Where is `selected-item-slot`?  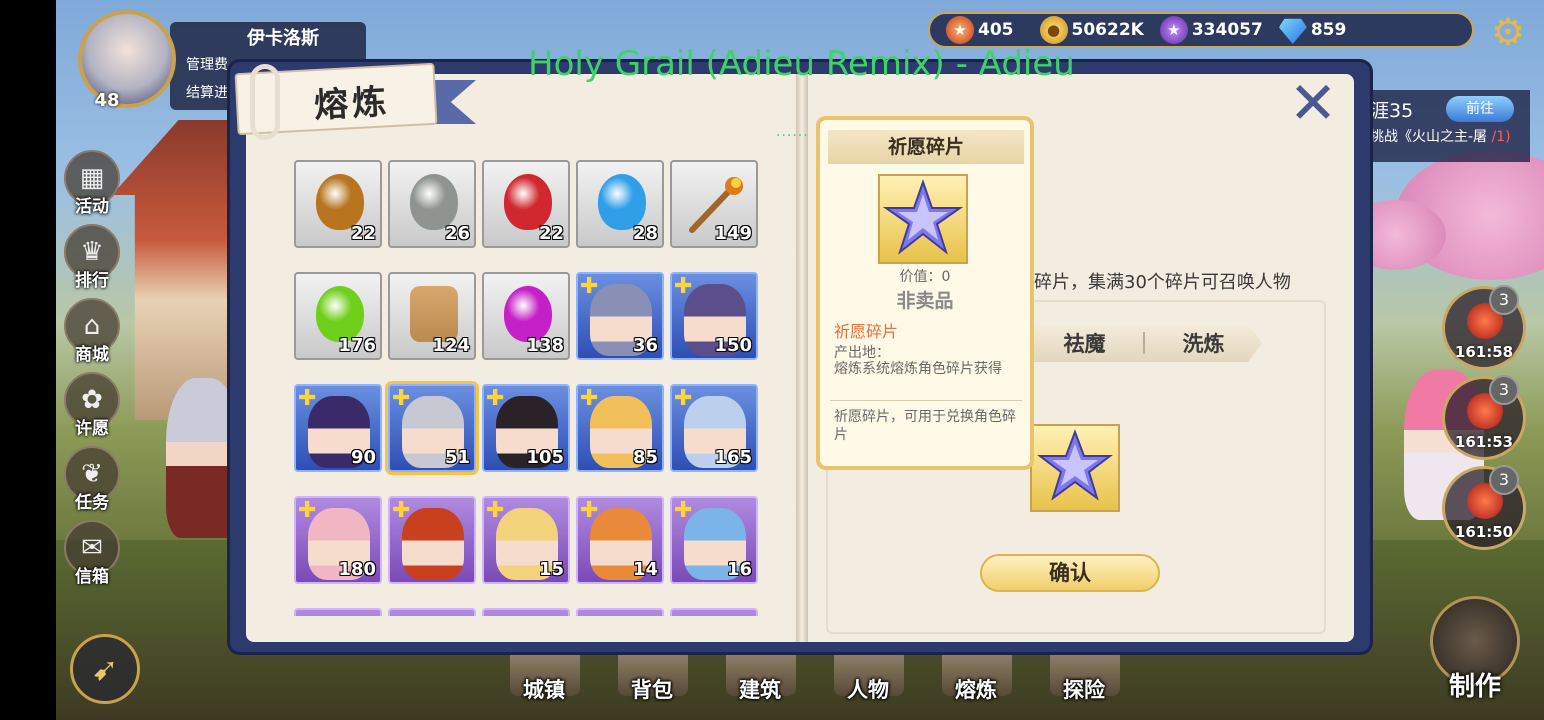 selected-item-slot is located at coordinates (1075, 468).